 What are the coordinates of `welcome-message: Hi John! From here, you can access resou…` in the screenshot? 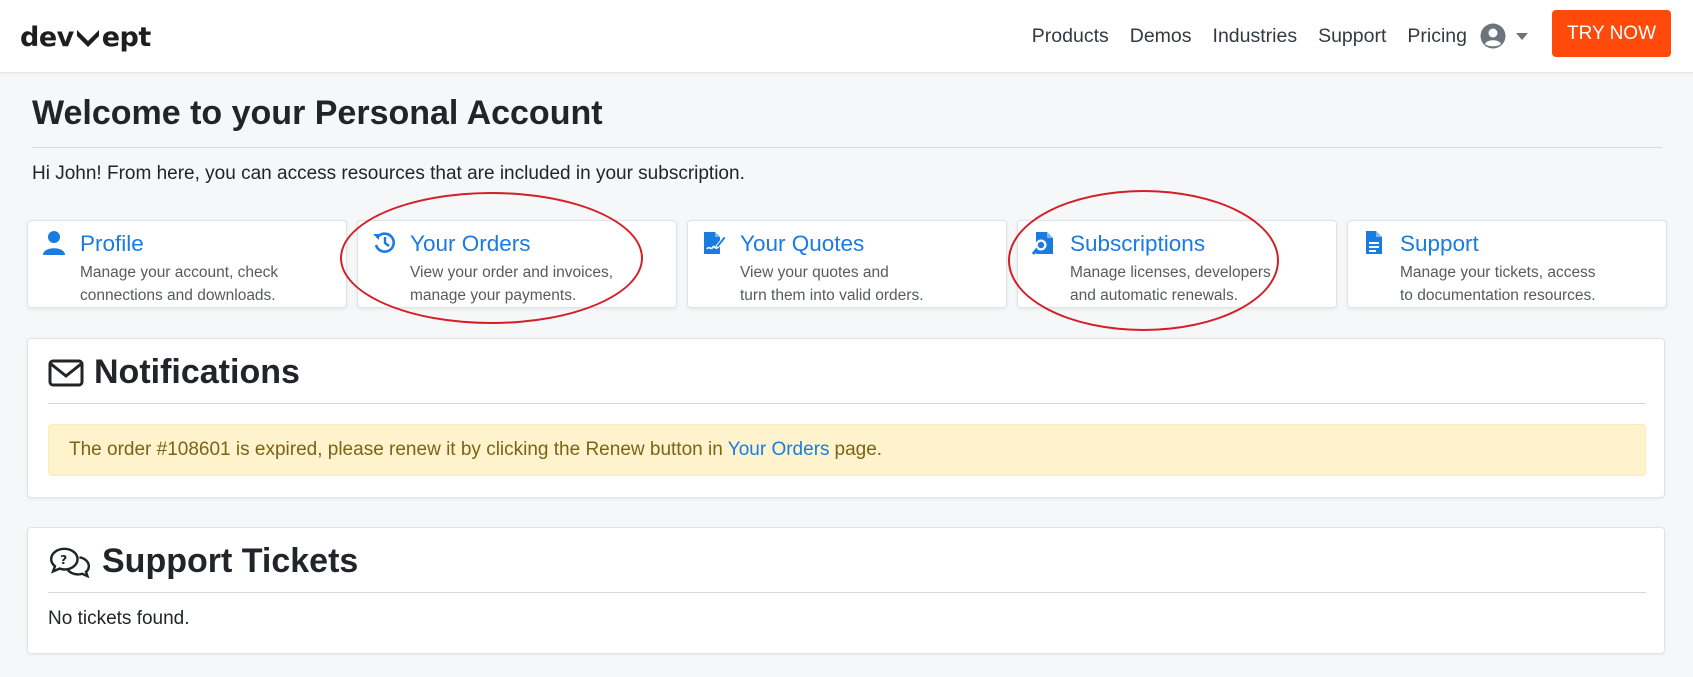 It's located at (388, 173).